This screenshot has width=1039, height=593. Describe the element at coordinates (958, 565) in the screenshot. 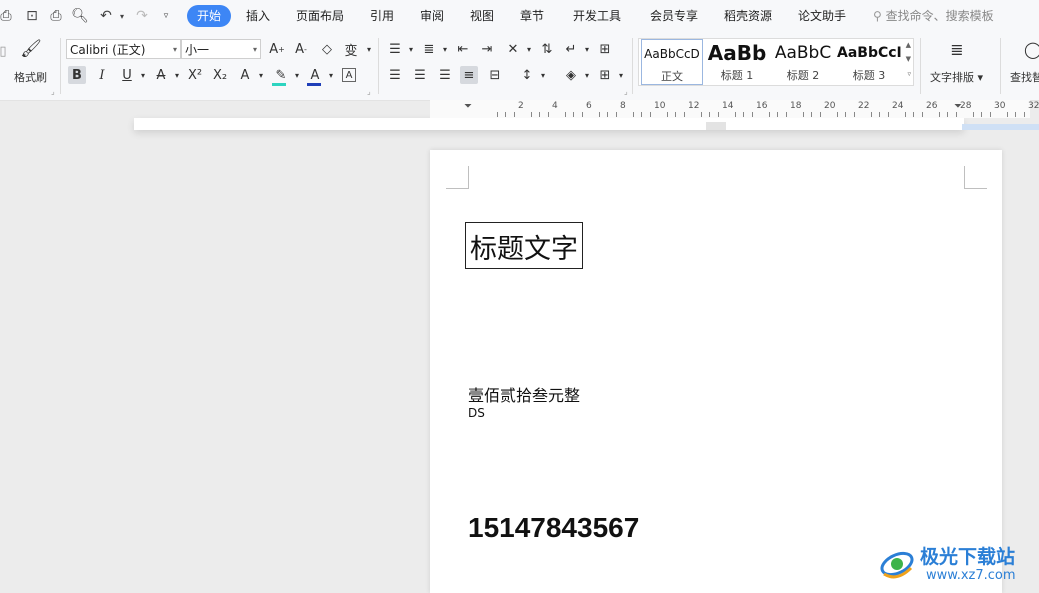

I see `watermark: 极光下载站 www.xz7.com` at that location.